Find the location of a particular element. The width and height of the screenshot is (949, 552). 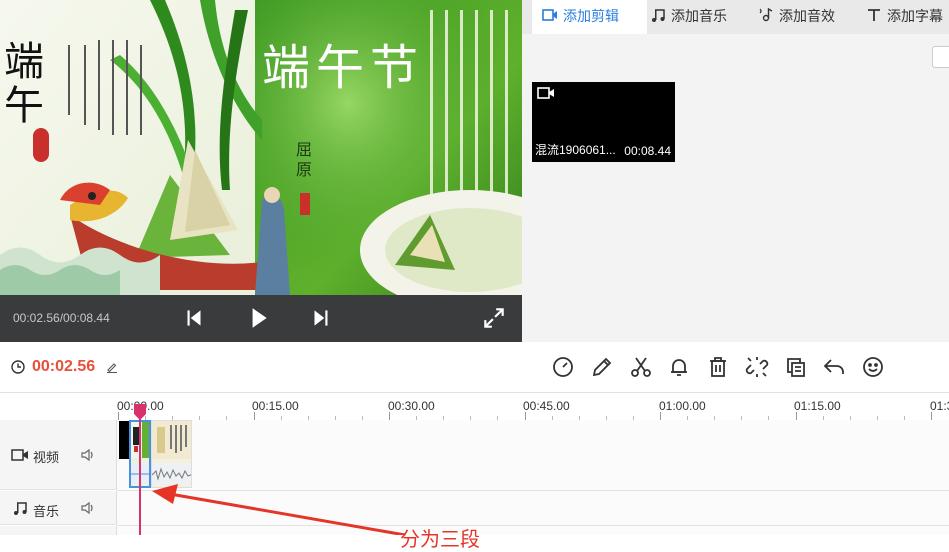

edit-button is located at coordinates (602, 367).